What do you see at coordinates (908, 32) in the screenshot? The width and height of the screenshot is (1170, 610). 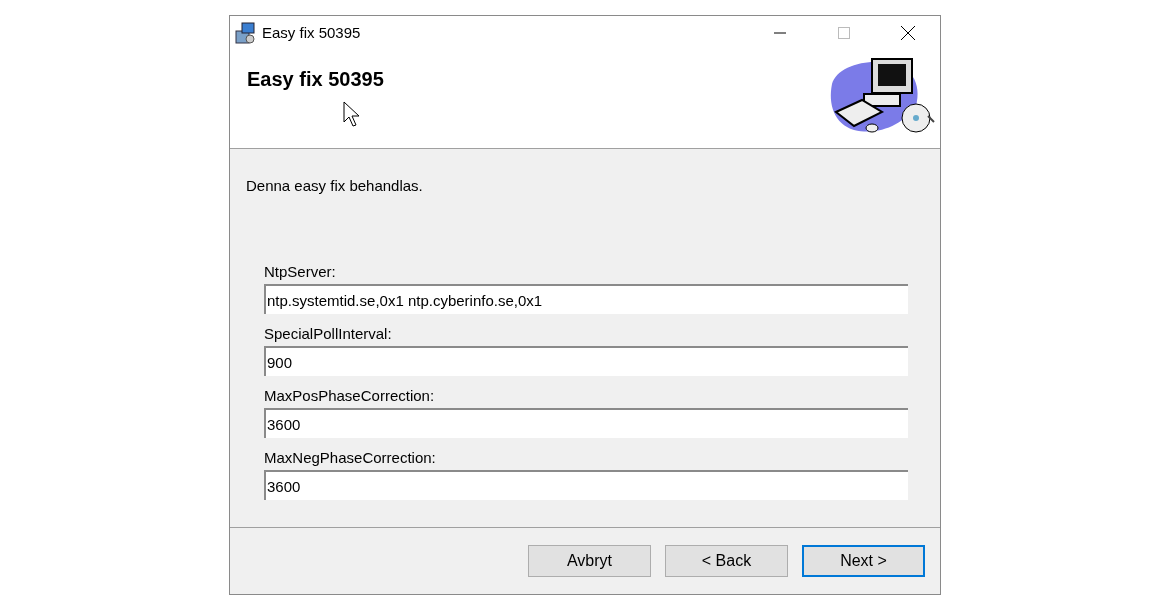 I see `close-icon` at bounding box center [908, 32].